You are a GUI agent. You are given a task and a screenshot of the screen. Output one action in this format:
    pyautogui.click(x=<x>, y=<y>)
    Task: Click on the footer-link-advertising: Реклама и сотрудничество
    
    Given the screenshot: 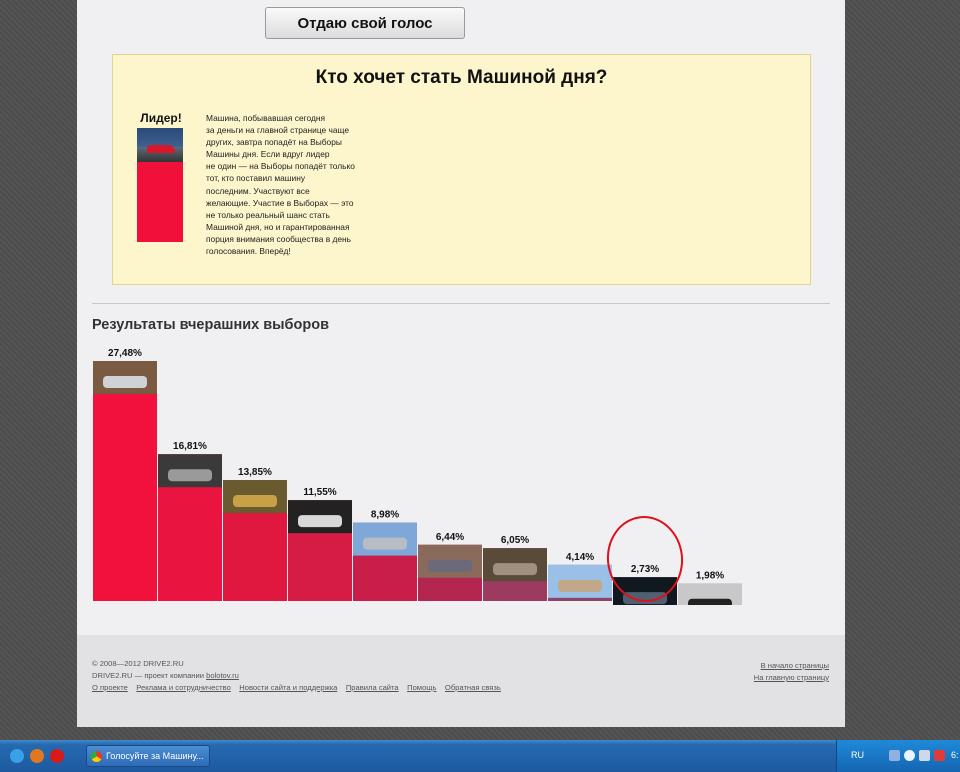 What is the action you would take?
    pyautogui.click(x=183, y=687)
    